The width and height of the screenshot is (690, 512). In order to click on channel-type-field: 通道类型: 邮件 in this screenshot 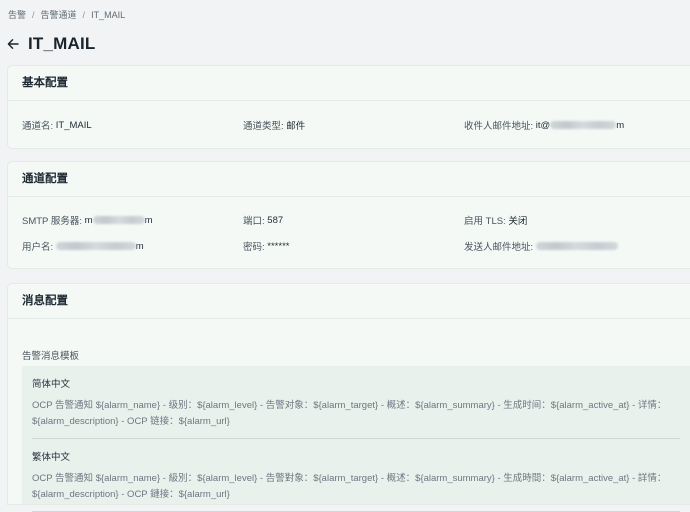, I will do `click(274, 125)`.